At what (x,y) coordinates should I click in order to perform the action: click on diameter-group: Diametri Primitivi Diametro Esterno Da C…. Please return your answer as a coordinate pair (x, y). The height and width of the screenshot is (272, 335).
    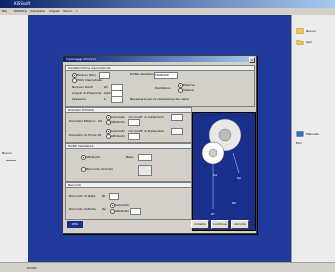
    Looking at the image, I should click on (128, 125).